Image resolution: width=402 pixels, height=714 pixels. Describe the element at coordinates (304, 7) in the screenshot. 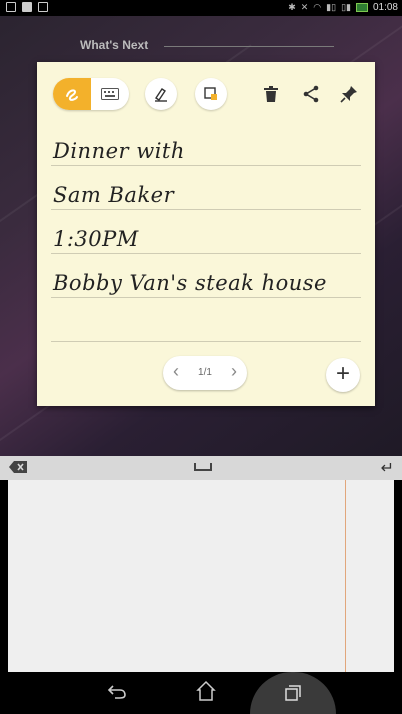

I see `mute-icon: ✕` at that location.